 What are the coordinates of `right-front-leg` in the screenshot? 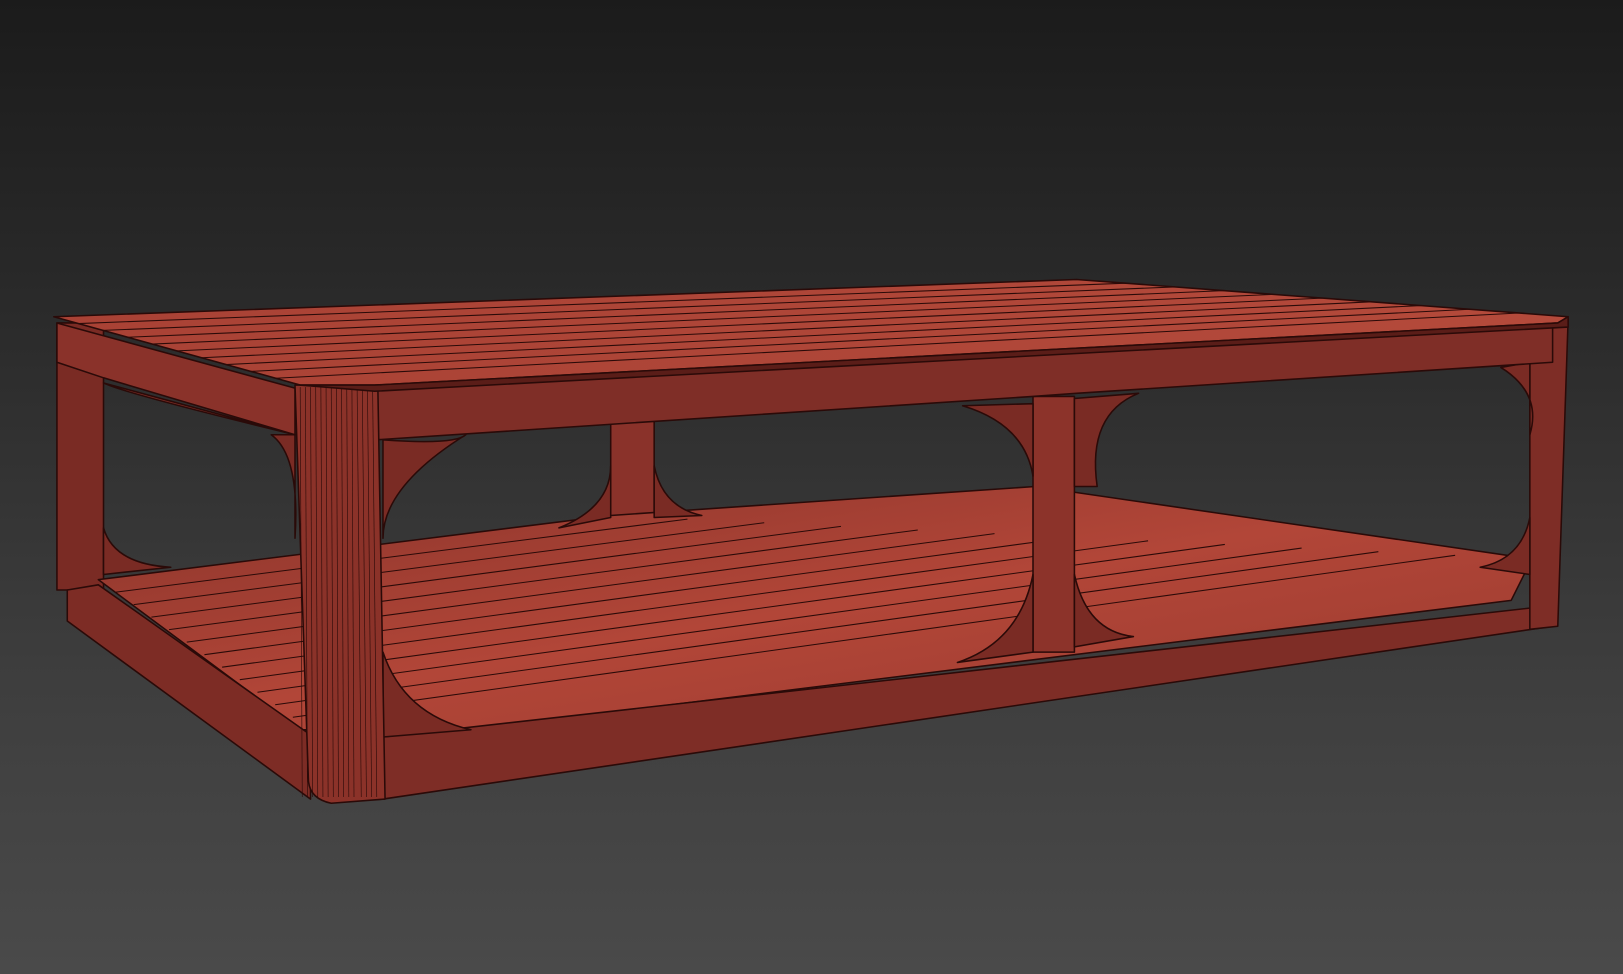 It's located at (1549, 474).